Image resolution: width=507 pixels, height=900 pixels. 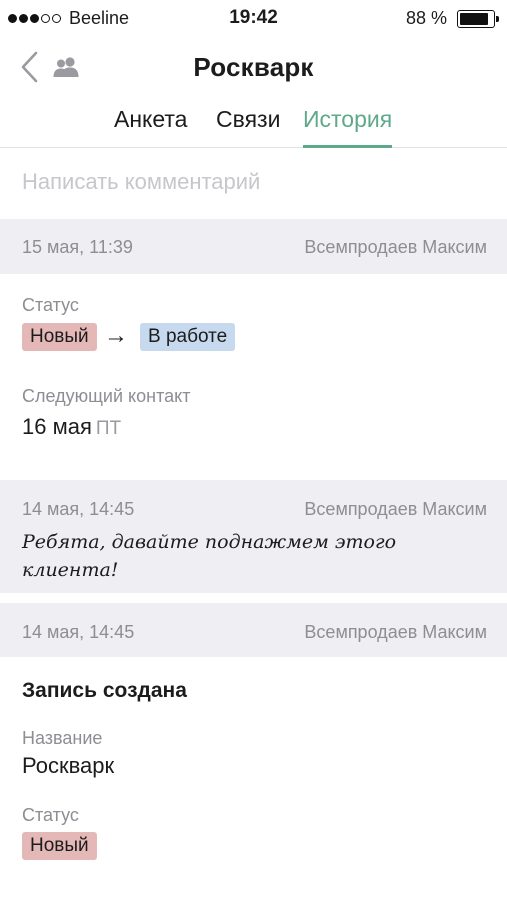 What do you see at coordinates (253, 19) in the screenshot?
I see `status-bar: Beeline 19:42 88 %` at bounding box center [253, 19].